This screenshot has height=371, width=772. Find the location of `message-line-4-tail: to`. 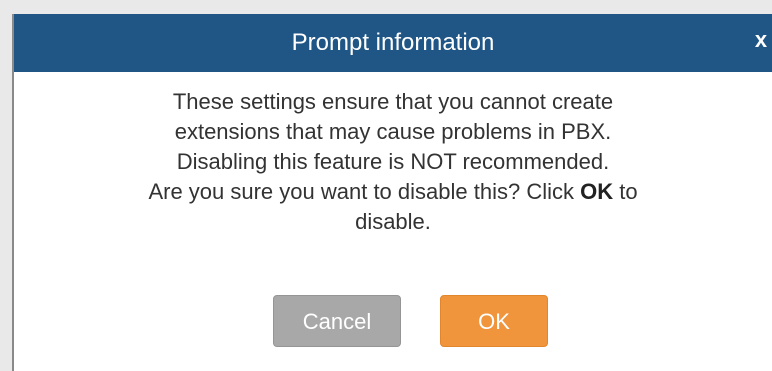

message-line-4-tail: to is located at coordinates (625, 191).